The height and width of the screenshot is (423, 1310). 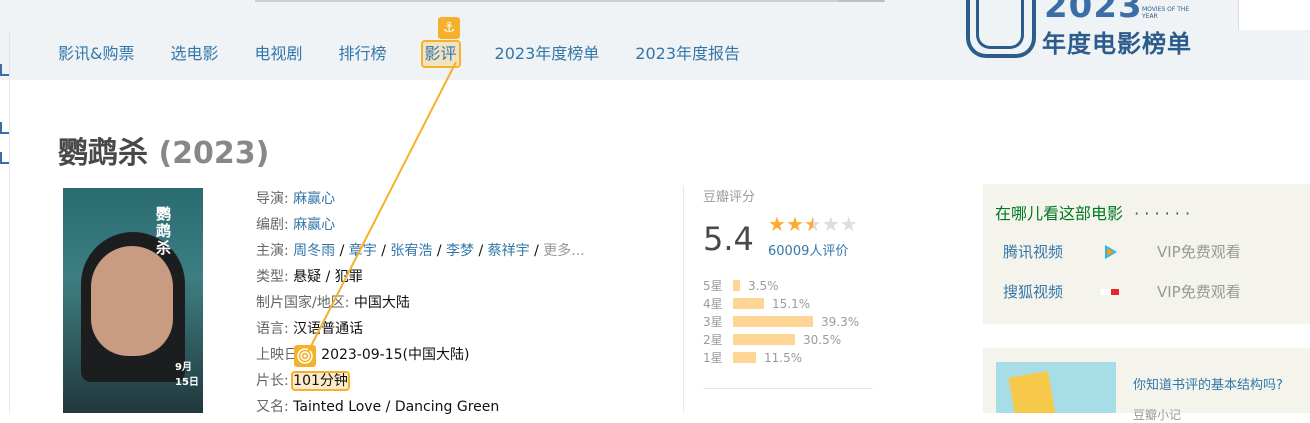 I want to click on annual-list-banner: 2023 MOVIES OF THE YEAR 年度电影榜单, so click(x=1078, y=30).